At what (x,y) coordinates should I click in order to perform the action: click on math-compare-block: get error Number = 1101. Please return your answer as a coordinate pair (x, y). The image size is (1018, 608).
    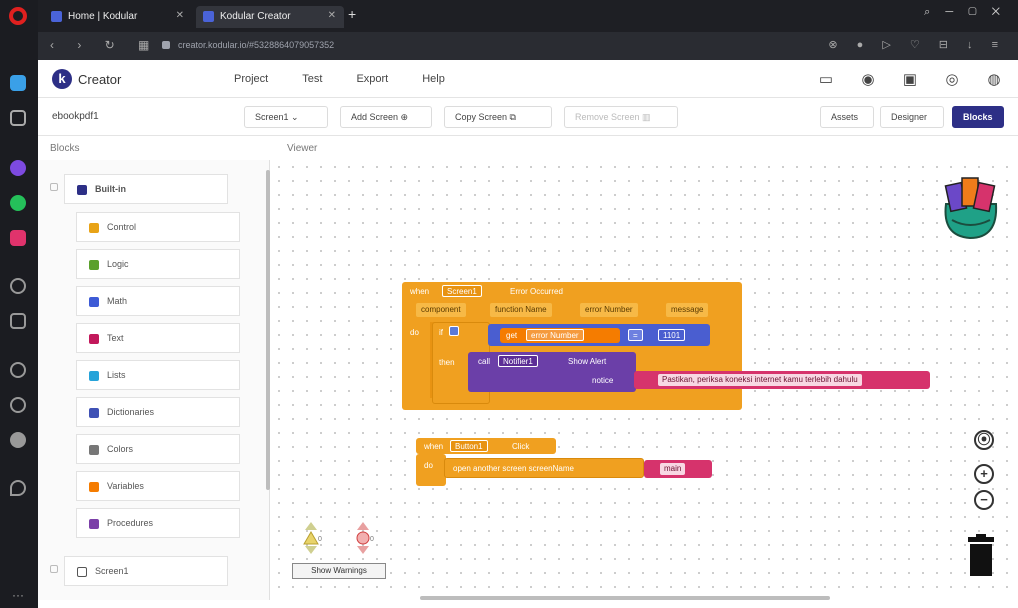
    Looking at the image, I should click on (599, 335).